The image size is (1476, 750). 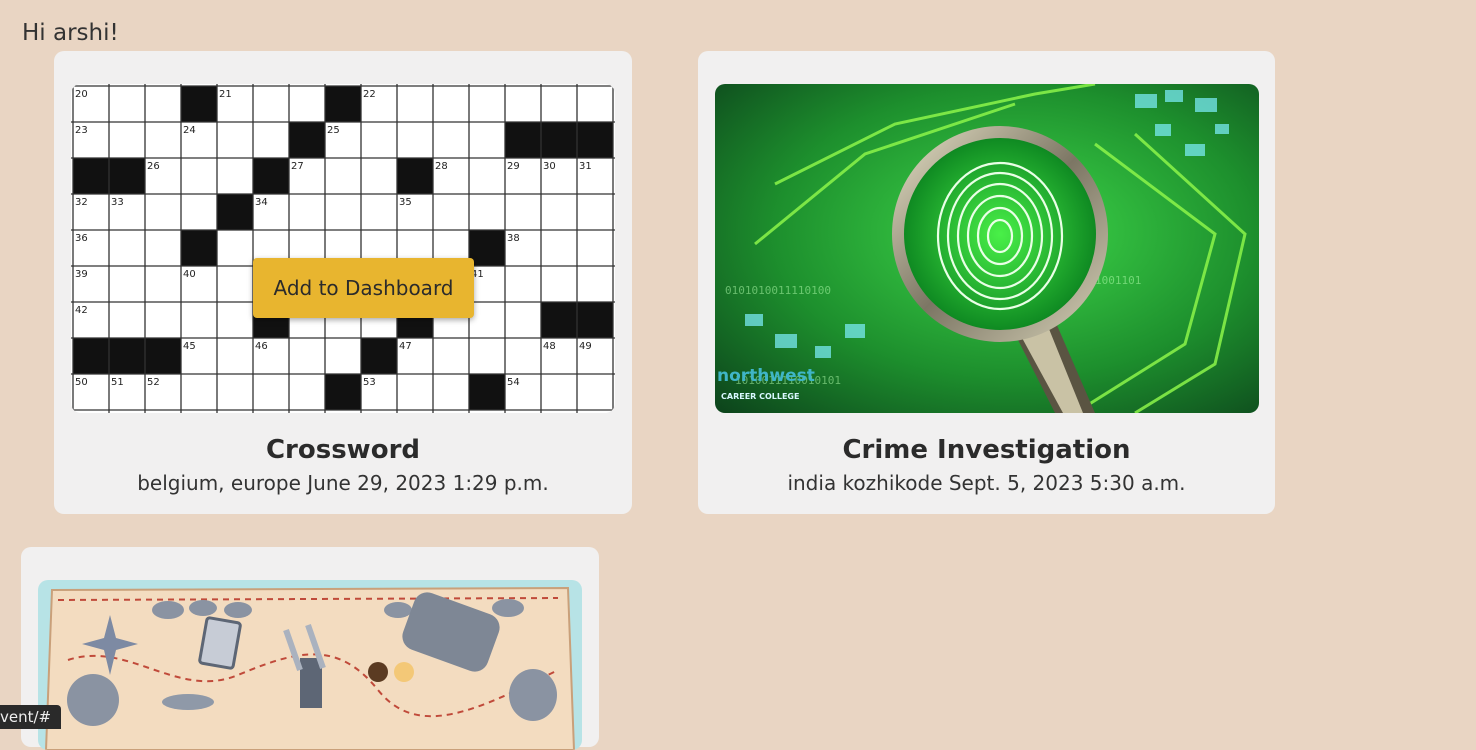 I want to click on crossword-clue-number: 25, so click(x=333, y=130).